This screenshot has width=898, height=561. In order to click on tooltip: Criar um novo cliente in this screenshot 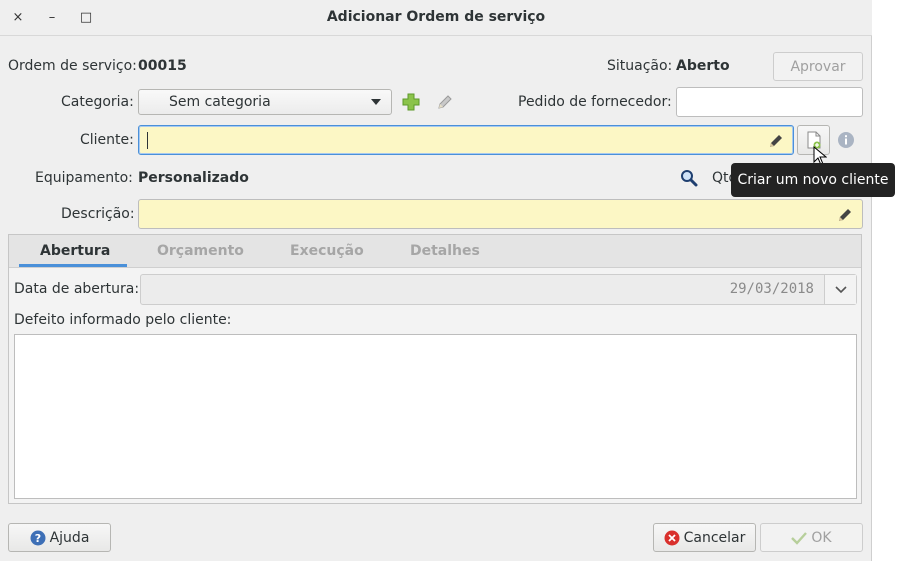, I will do `click(813, 180)`.